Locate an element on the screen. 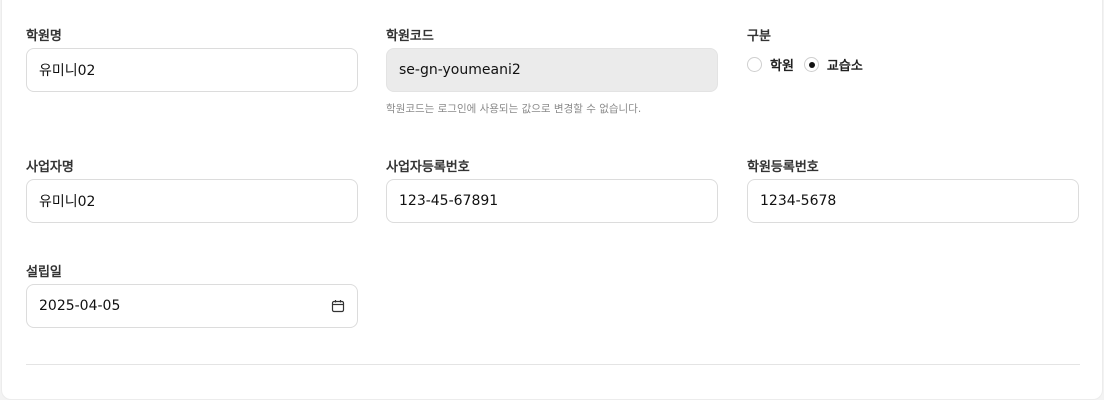 This screenshot has width=1104, height=400. academy-code-label: 학원코드 is located at coordinates (410, 36).